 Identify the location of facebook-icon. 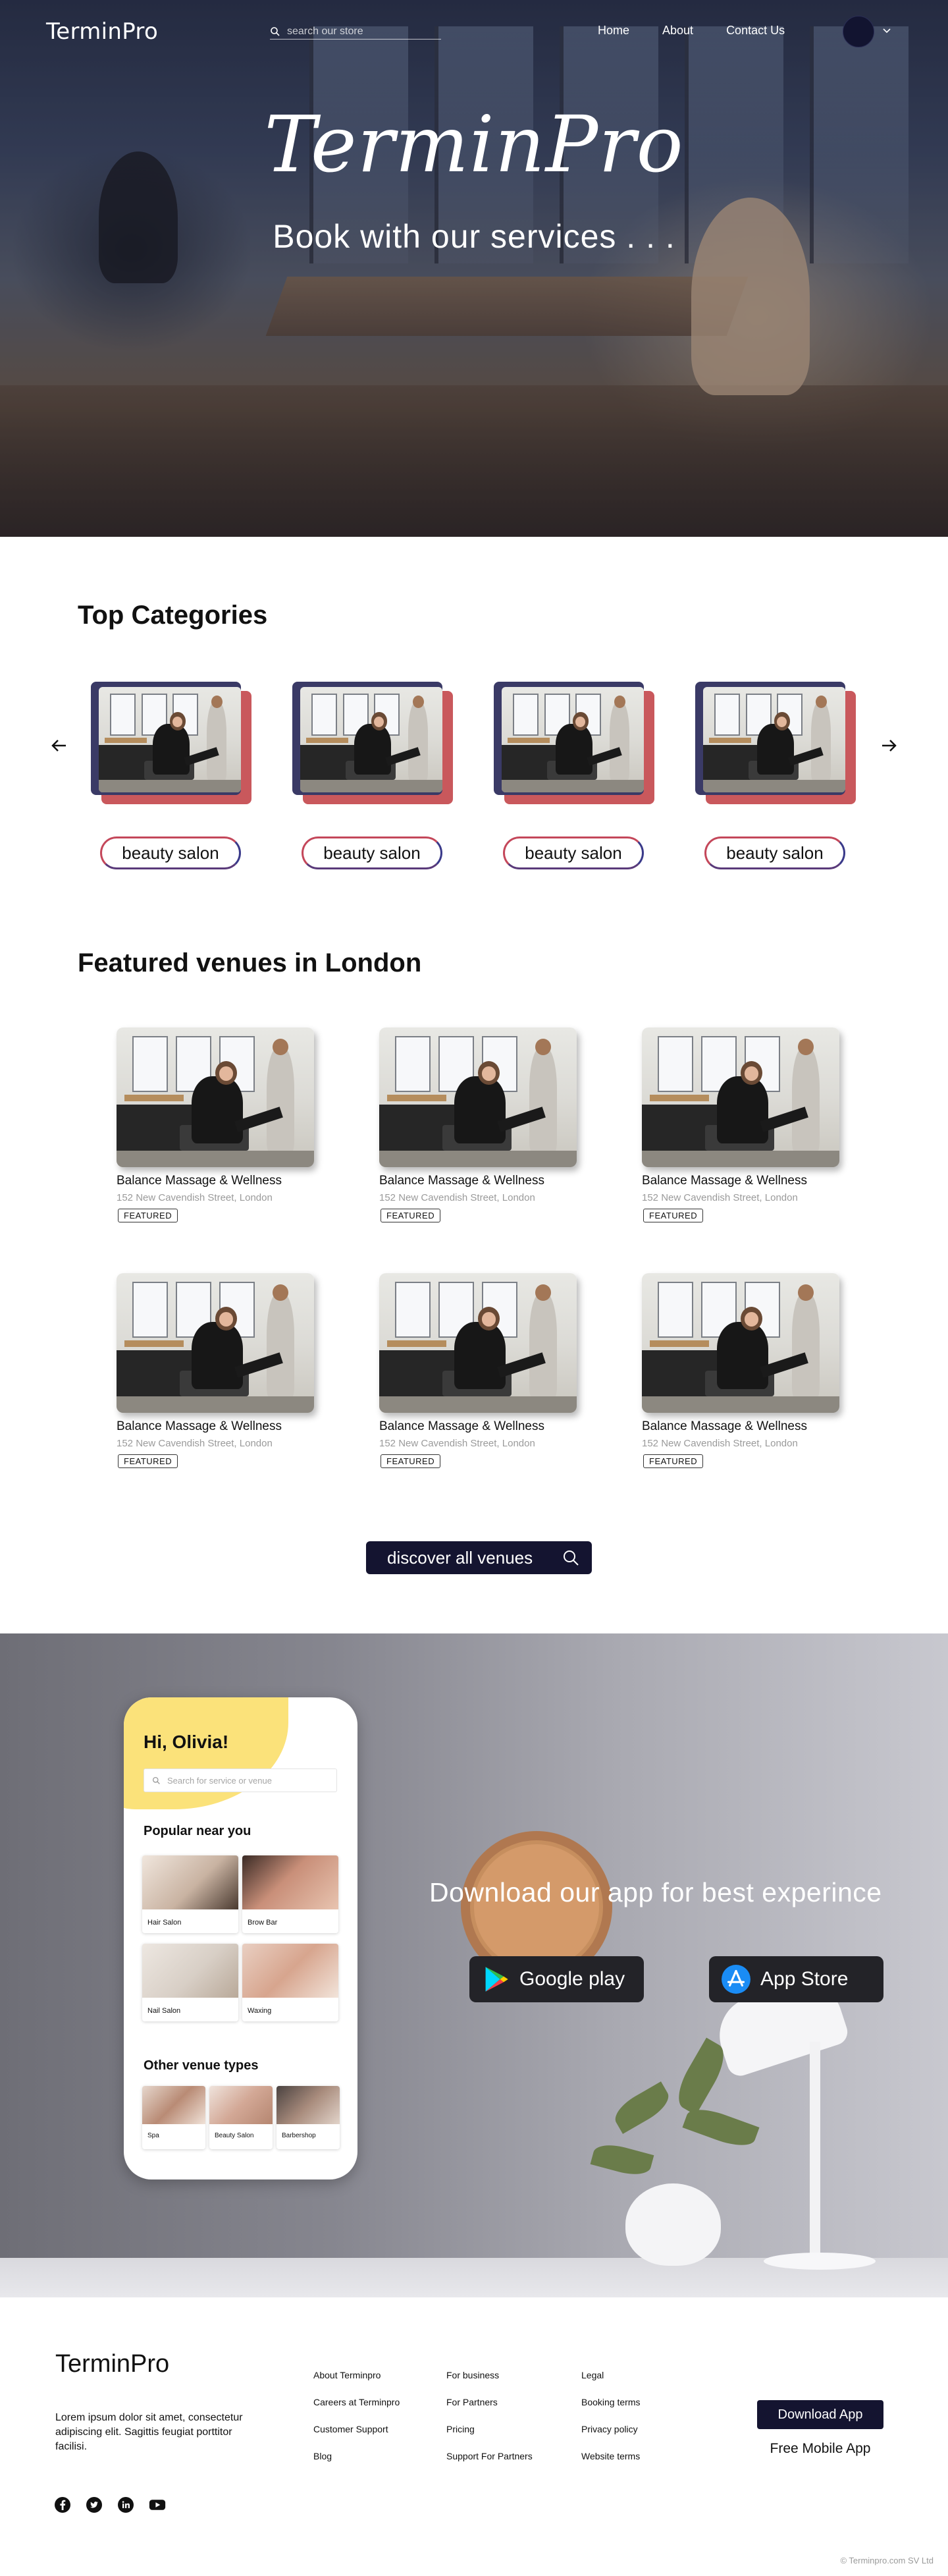
(62, 2504).